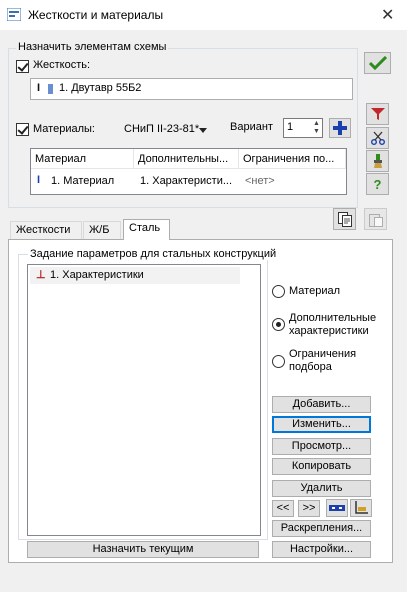  What do you see at coordinates (303, 128) in the screenshot?
I see `variant-spinner: 1 ▲ ▼` at bounding box center [303, 128].